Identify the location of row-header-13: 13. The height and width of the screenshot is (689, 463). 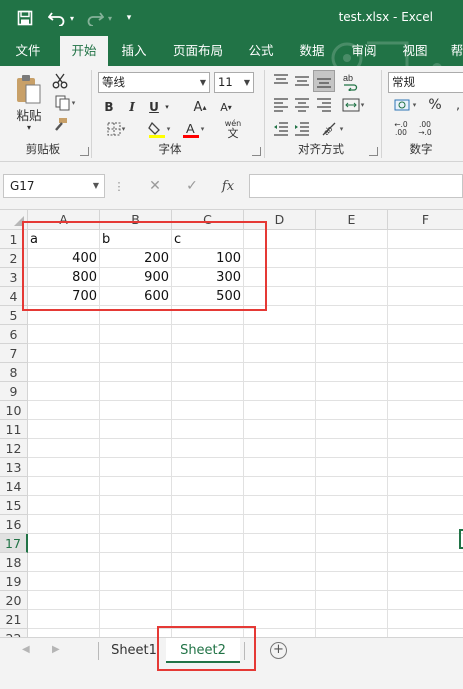
(14, 467).